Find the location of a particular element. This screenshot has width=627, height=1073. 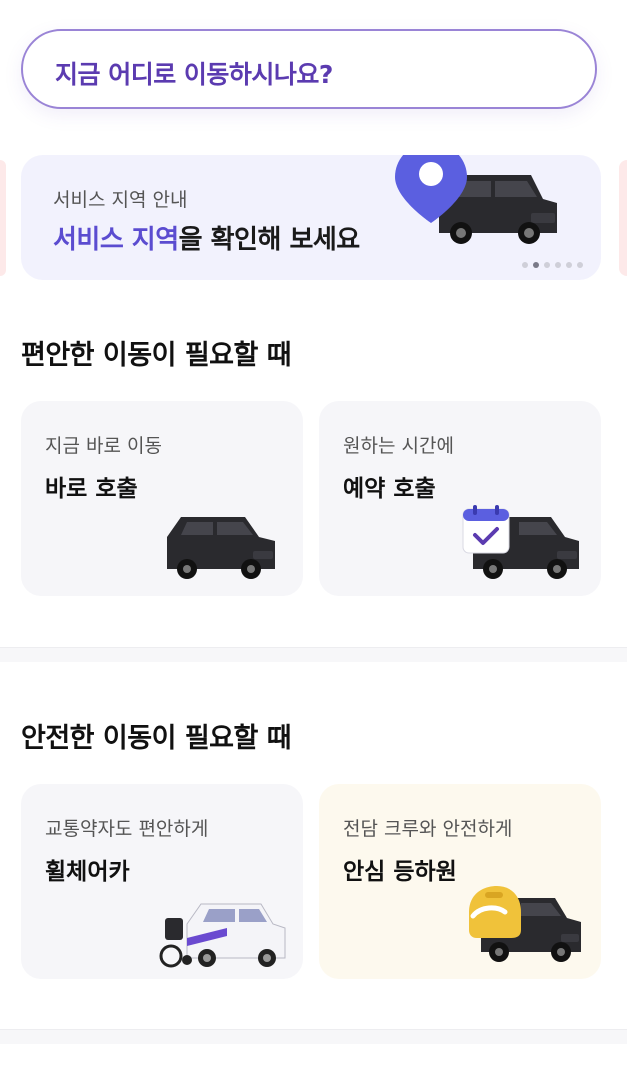

card-subtitle: 지금 바로 이동 is located at coordinates (103, 446).